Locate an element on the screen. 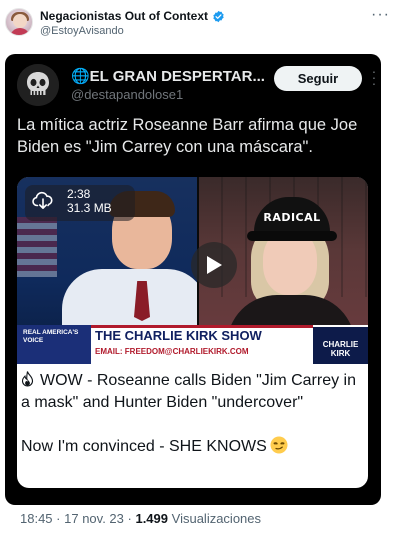 The width and height of the screenshot is (400, 536). follow-button: Seguir is located at coordinates (318, 78).